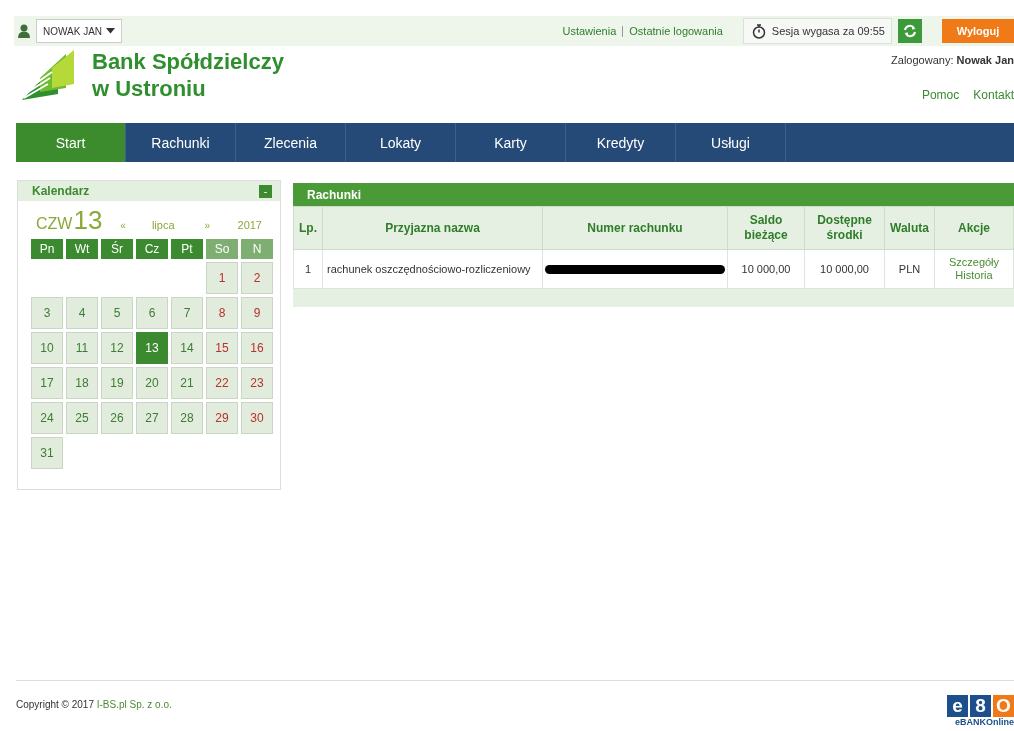 This screenshot has width=1014, height=731. I want to click on user-icon, so click(24, 31).